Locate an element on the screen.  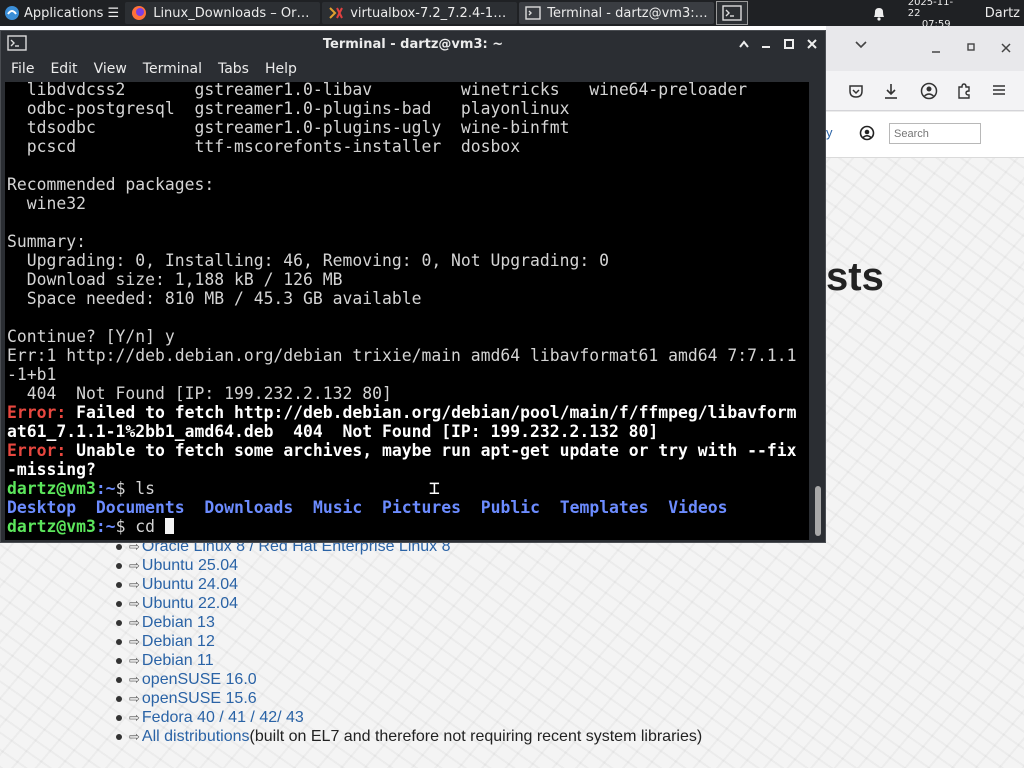
download-icon is located at coordinates (891, 91).